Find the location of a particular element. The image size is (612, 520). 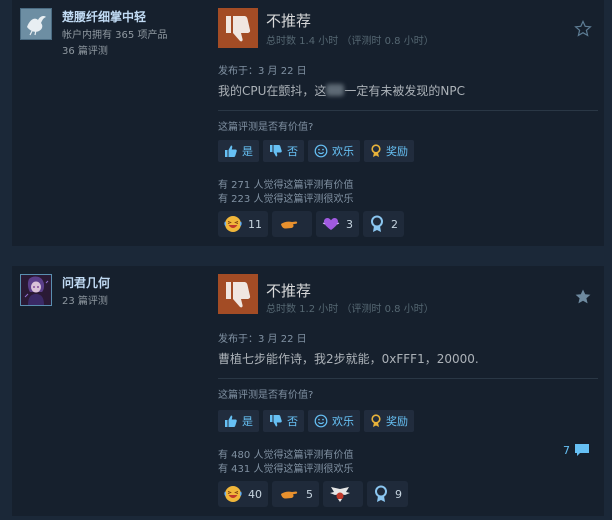

reaction-clapping: 5 is located at coordinates (295, 494).